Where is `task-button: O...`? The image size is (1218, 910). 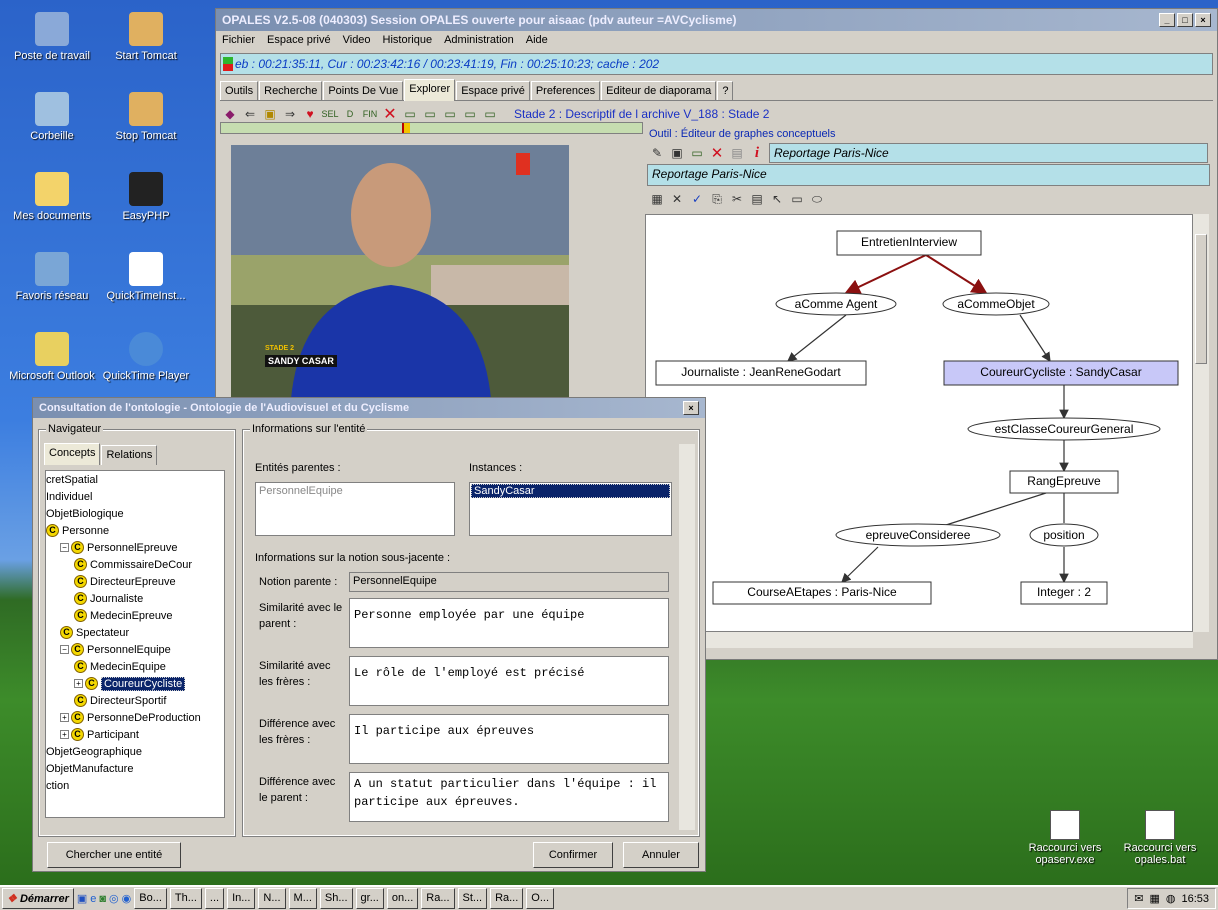
task-button: O... is located at coordinates (540, 898).